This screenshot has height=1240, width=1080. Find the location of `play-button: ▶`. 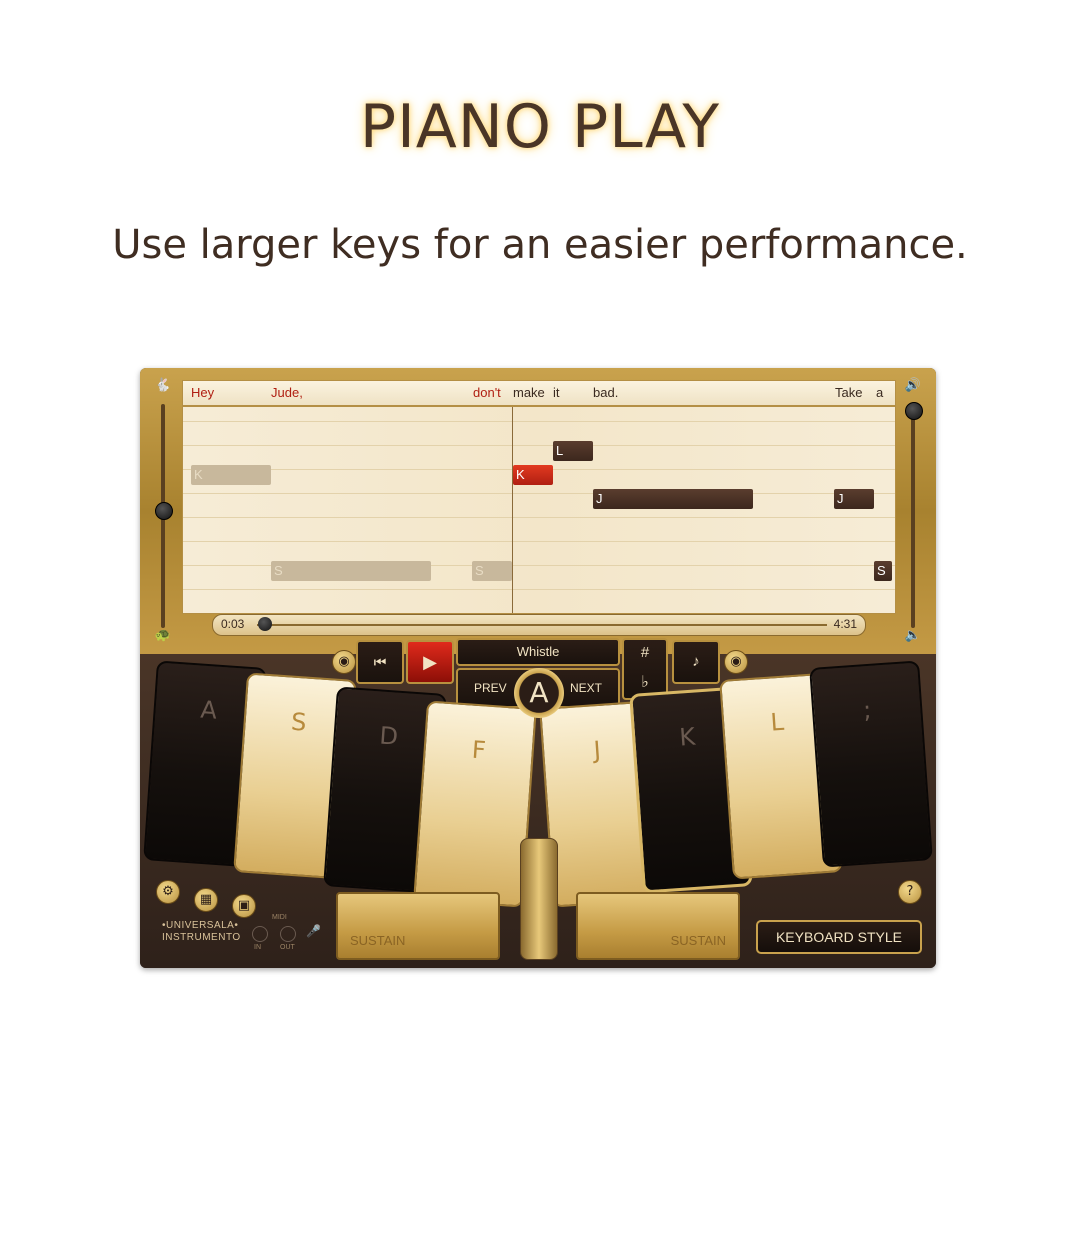

play-button: ▶ is located at coordinates (430, 662).